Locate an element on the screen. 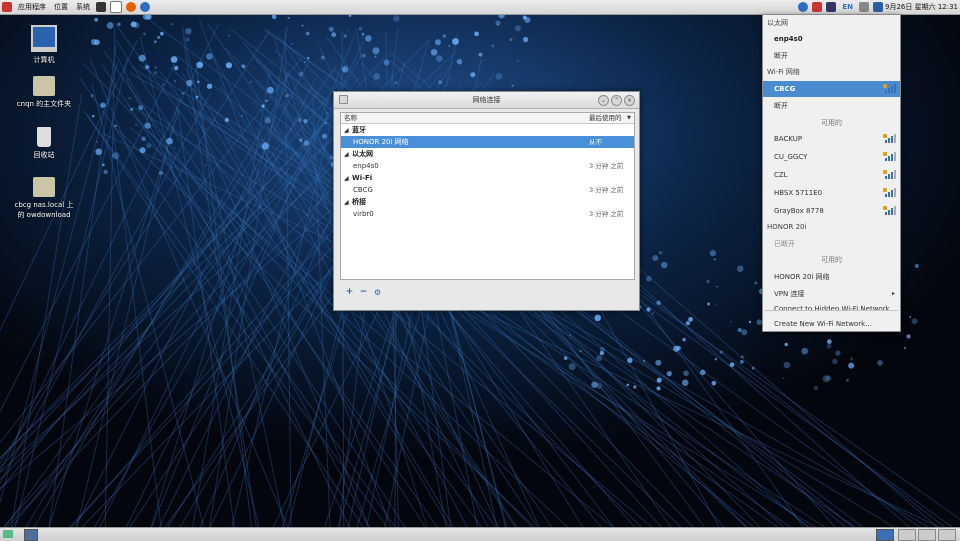  maximize-button: ⌃ is located at coordinates (616, 100).